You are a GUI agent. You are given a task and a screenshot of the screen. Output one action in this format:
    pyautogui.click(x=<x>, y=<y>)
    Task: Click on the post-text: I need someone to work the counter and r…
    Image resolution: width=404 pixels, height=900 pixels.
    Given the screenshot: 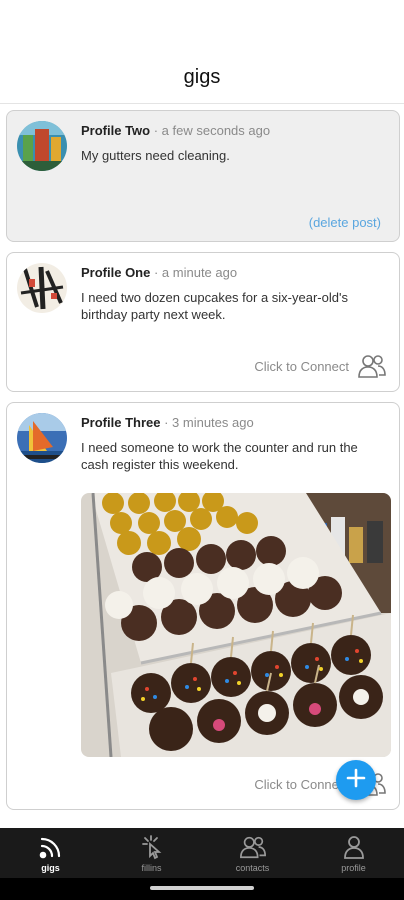 What is the action you would take?
    pyautogui.click(x=219, y=456)
    